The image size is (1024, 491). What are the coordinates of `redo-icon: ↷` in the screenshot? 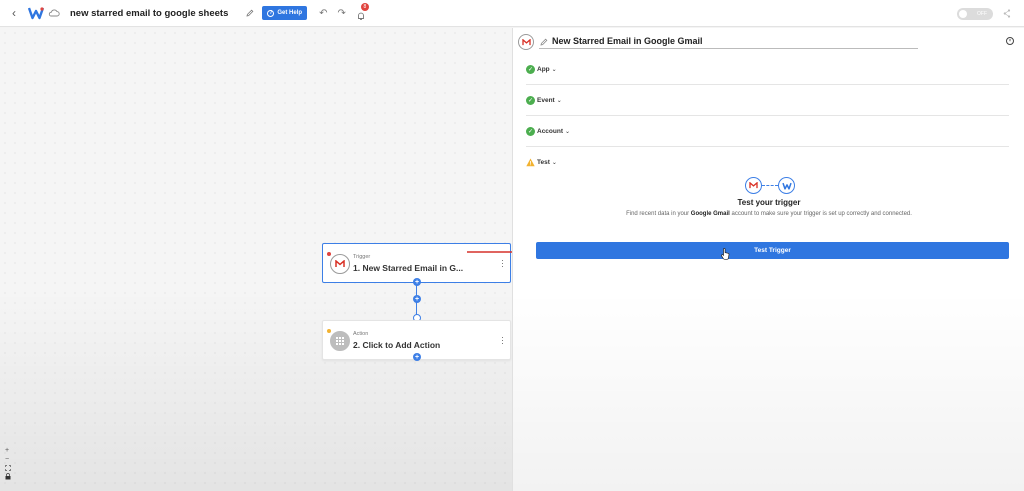 It's located at (341, 13).